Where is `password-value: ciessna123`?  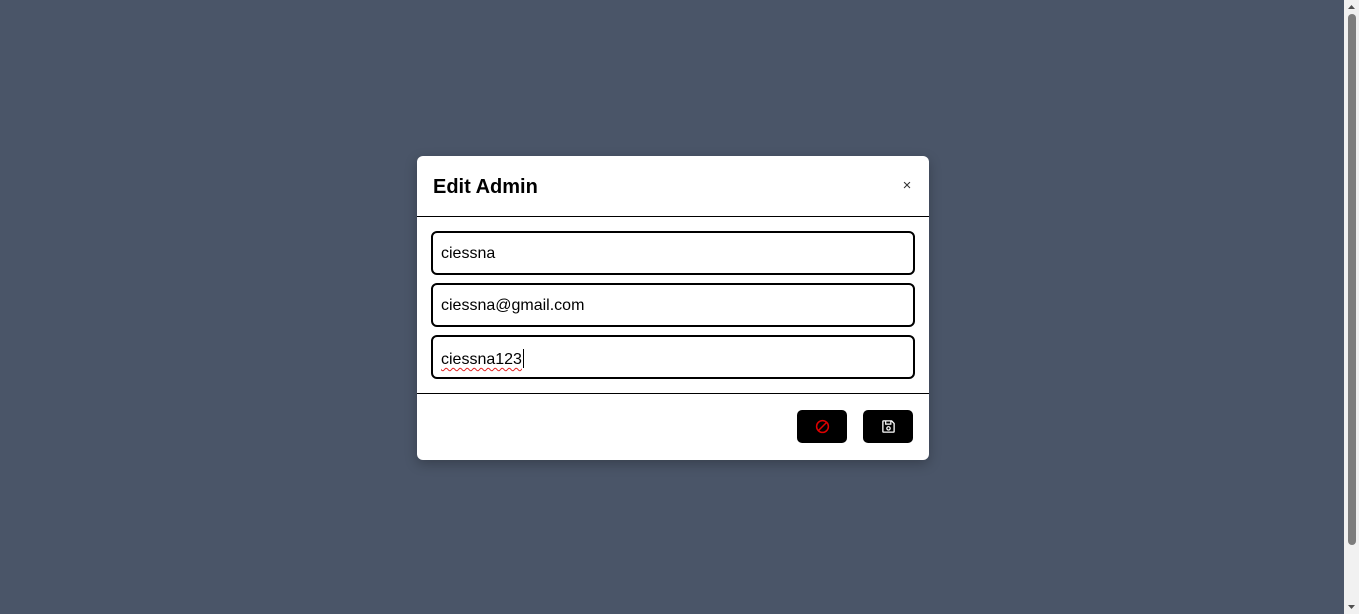
password-value: ciessna123 is located at coordinates (481, 359).